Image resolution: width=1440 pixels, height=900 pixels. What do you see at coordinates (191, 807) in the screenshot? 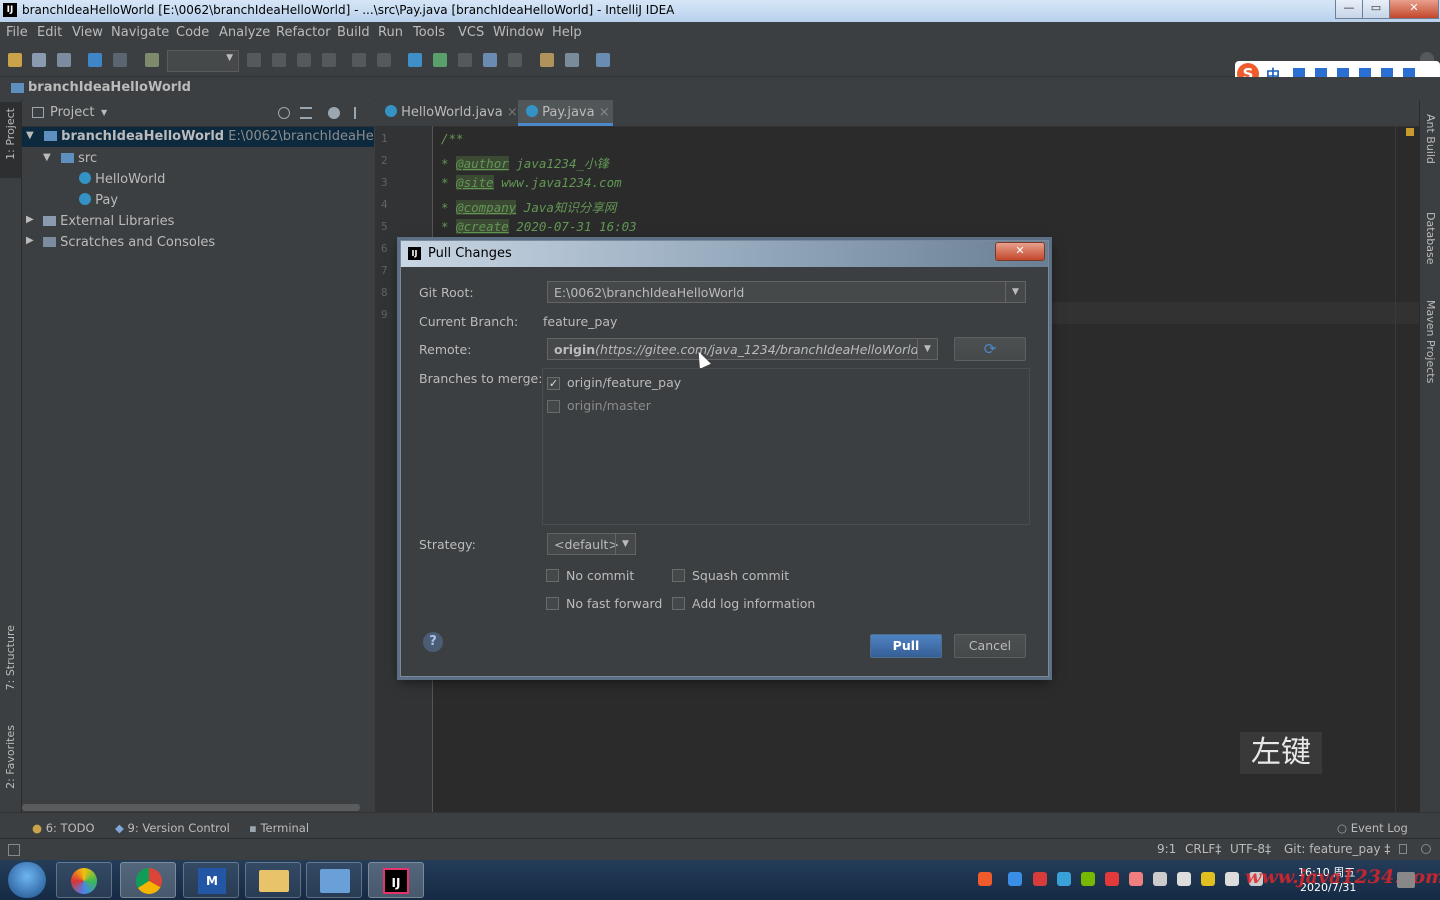
I see `horizontal-scrollbar` at bounding box center [191, 807].